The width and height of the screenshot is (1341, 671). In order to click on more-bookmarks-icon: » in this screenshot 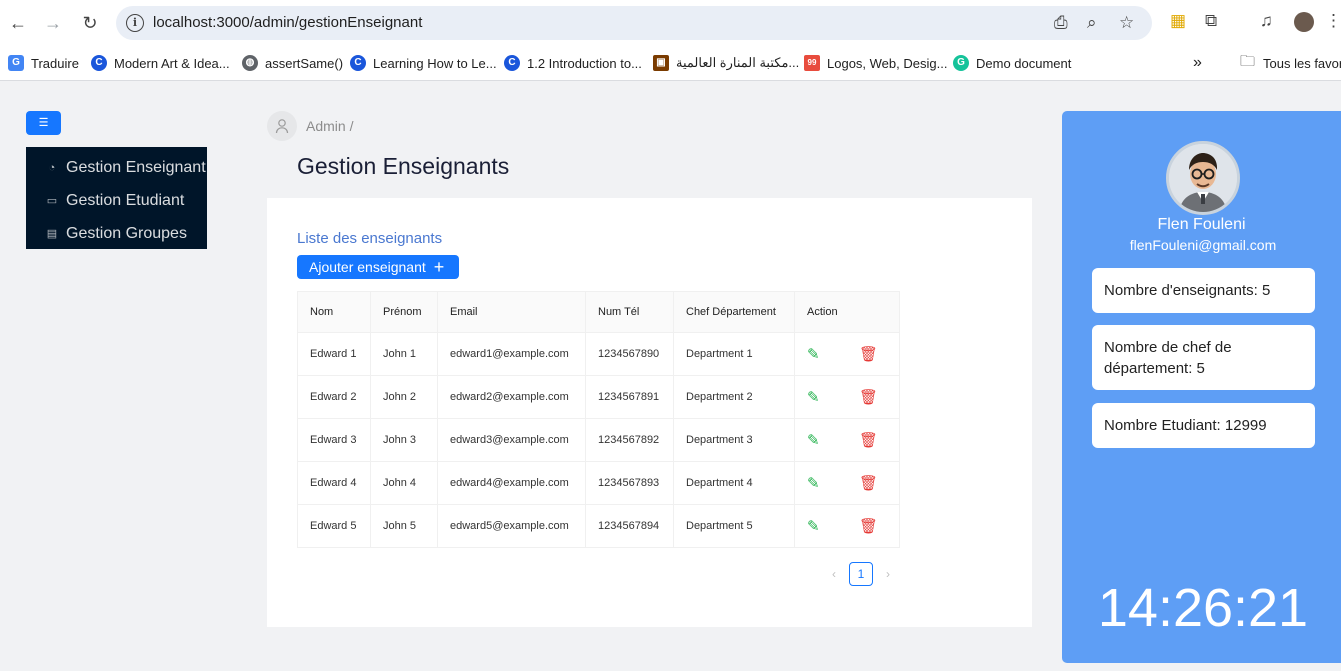, I will do `click(1197, 63)`.